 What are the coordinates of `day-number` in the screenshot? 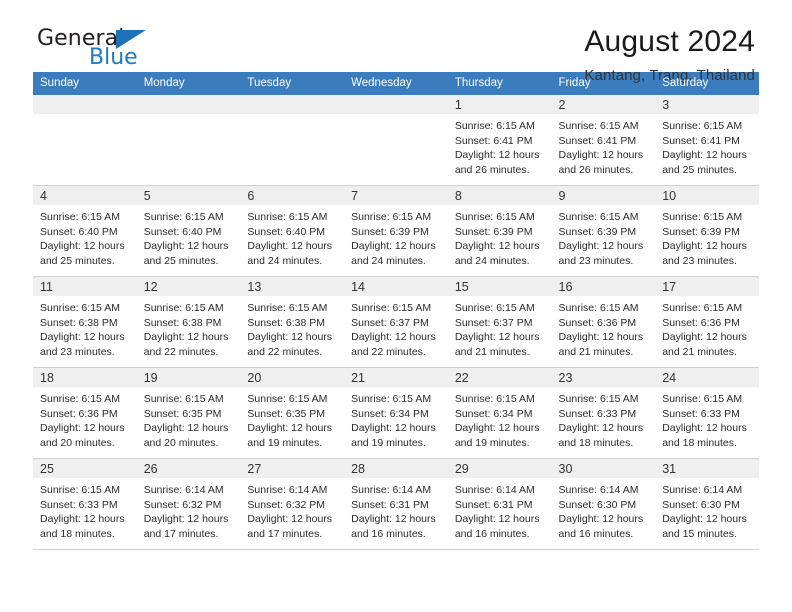 It's located at (188, 104).